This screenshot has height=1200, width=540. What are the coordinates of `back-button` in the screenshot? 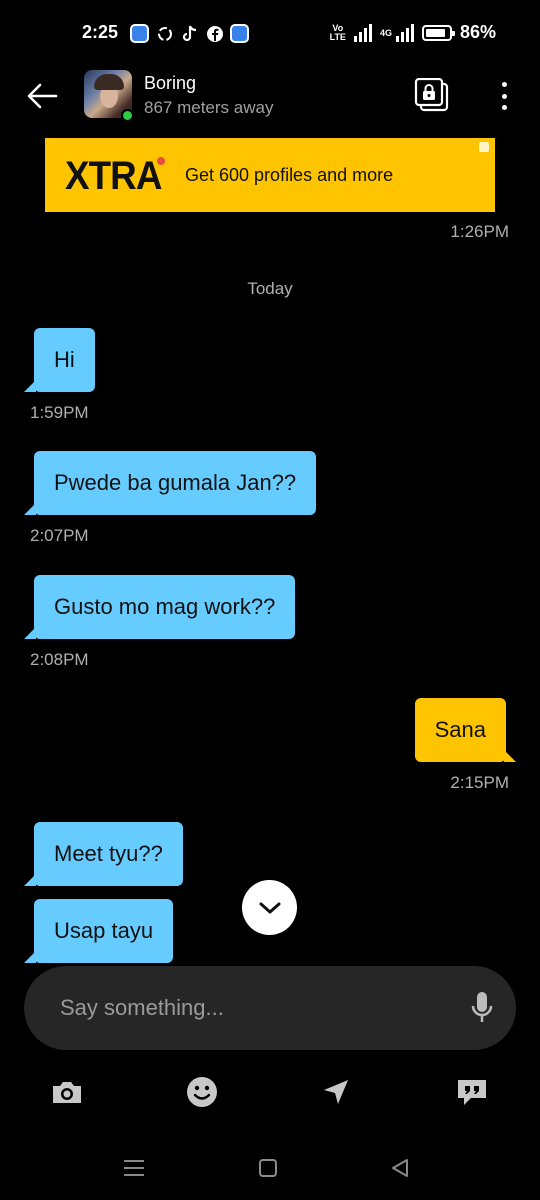 It's located at (42, 96).